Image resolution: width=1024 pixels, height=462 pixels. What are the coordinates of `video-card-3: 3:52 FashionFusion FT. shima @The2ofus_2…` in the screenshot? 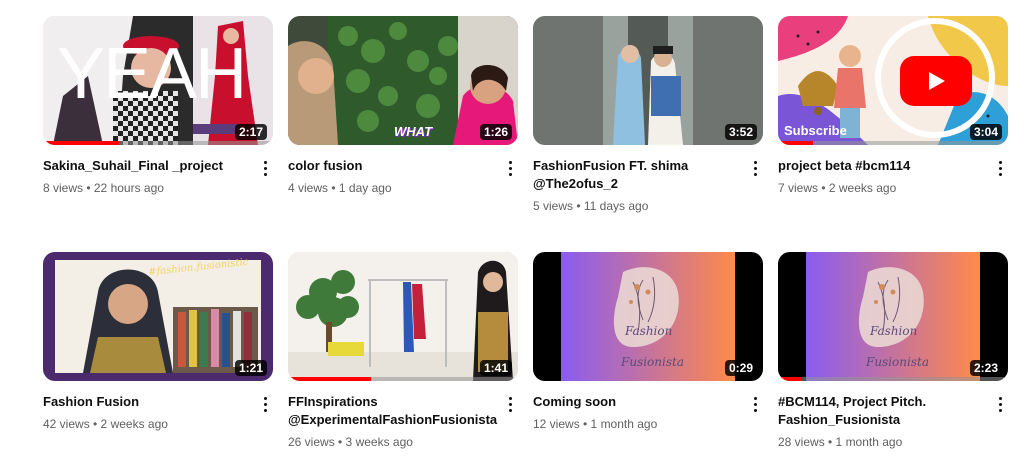 It's located at (649, 115).